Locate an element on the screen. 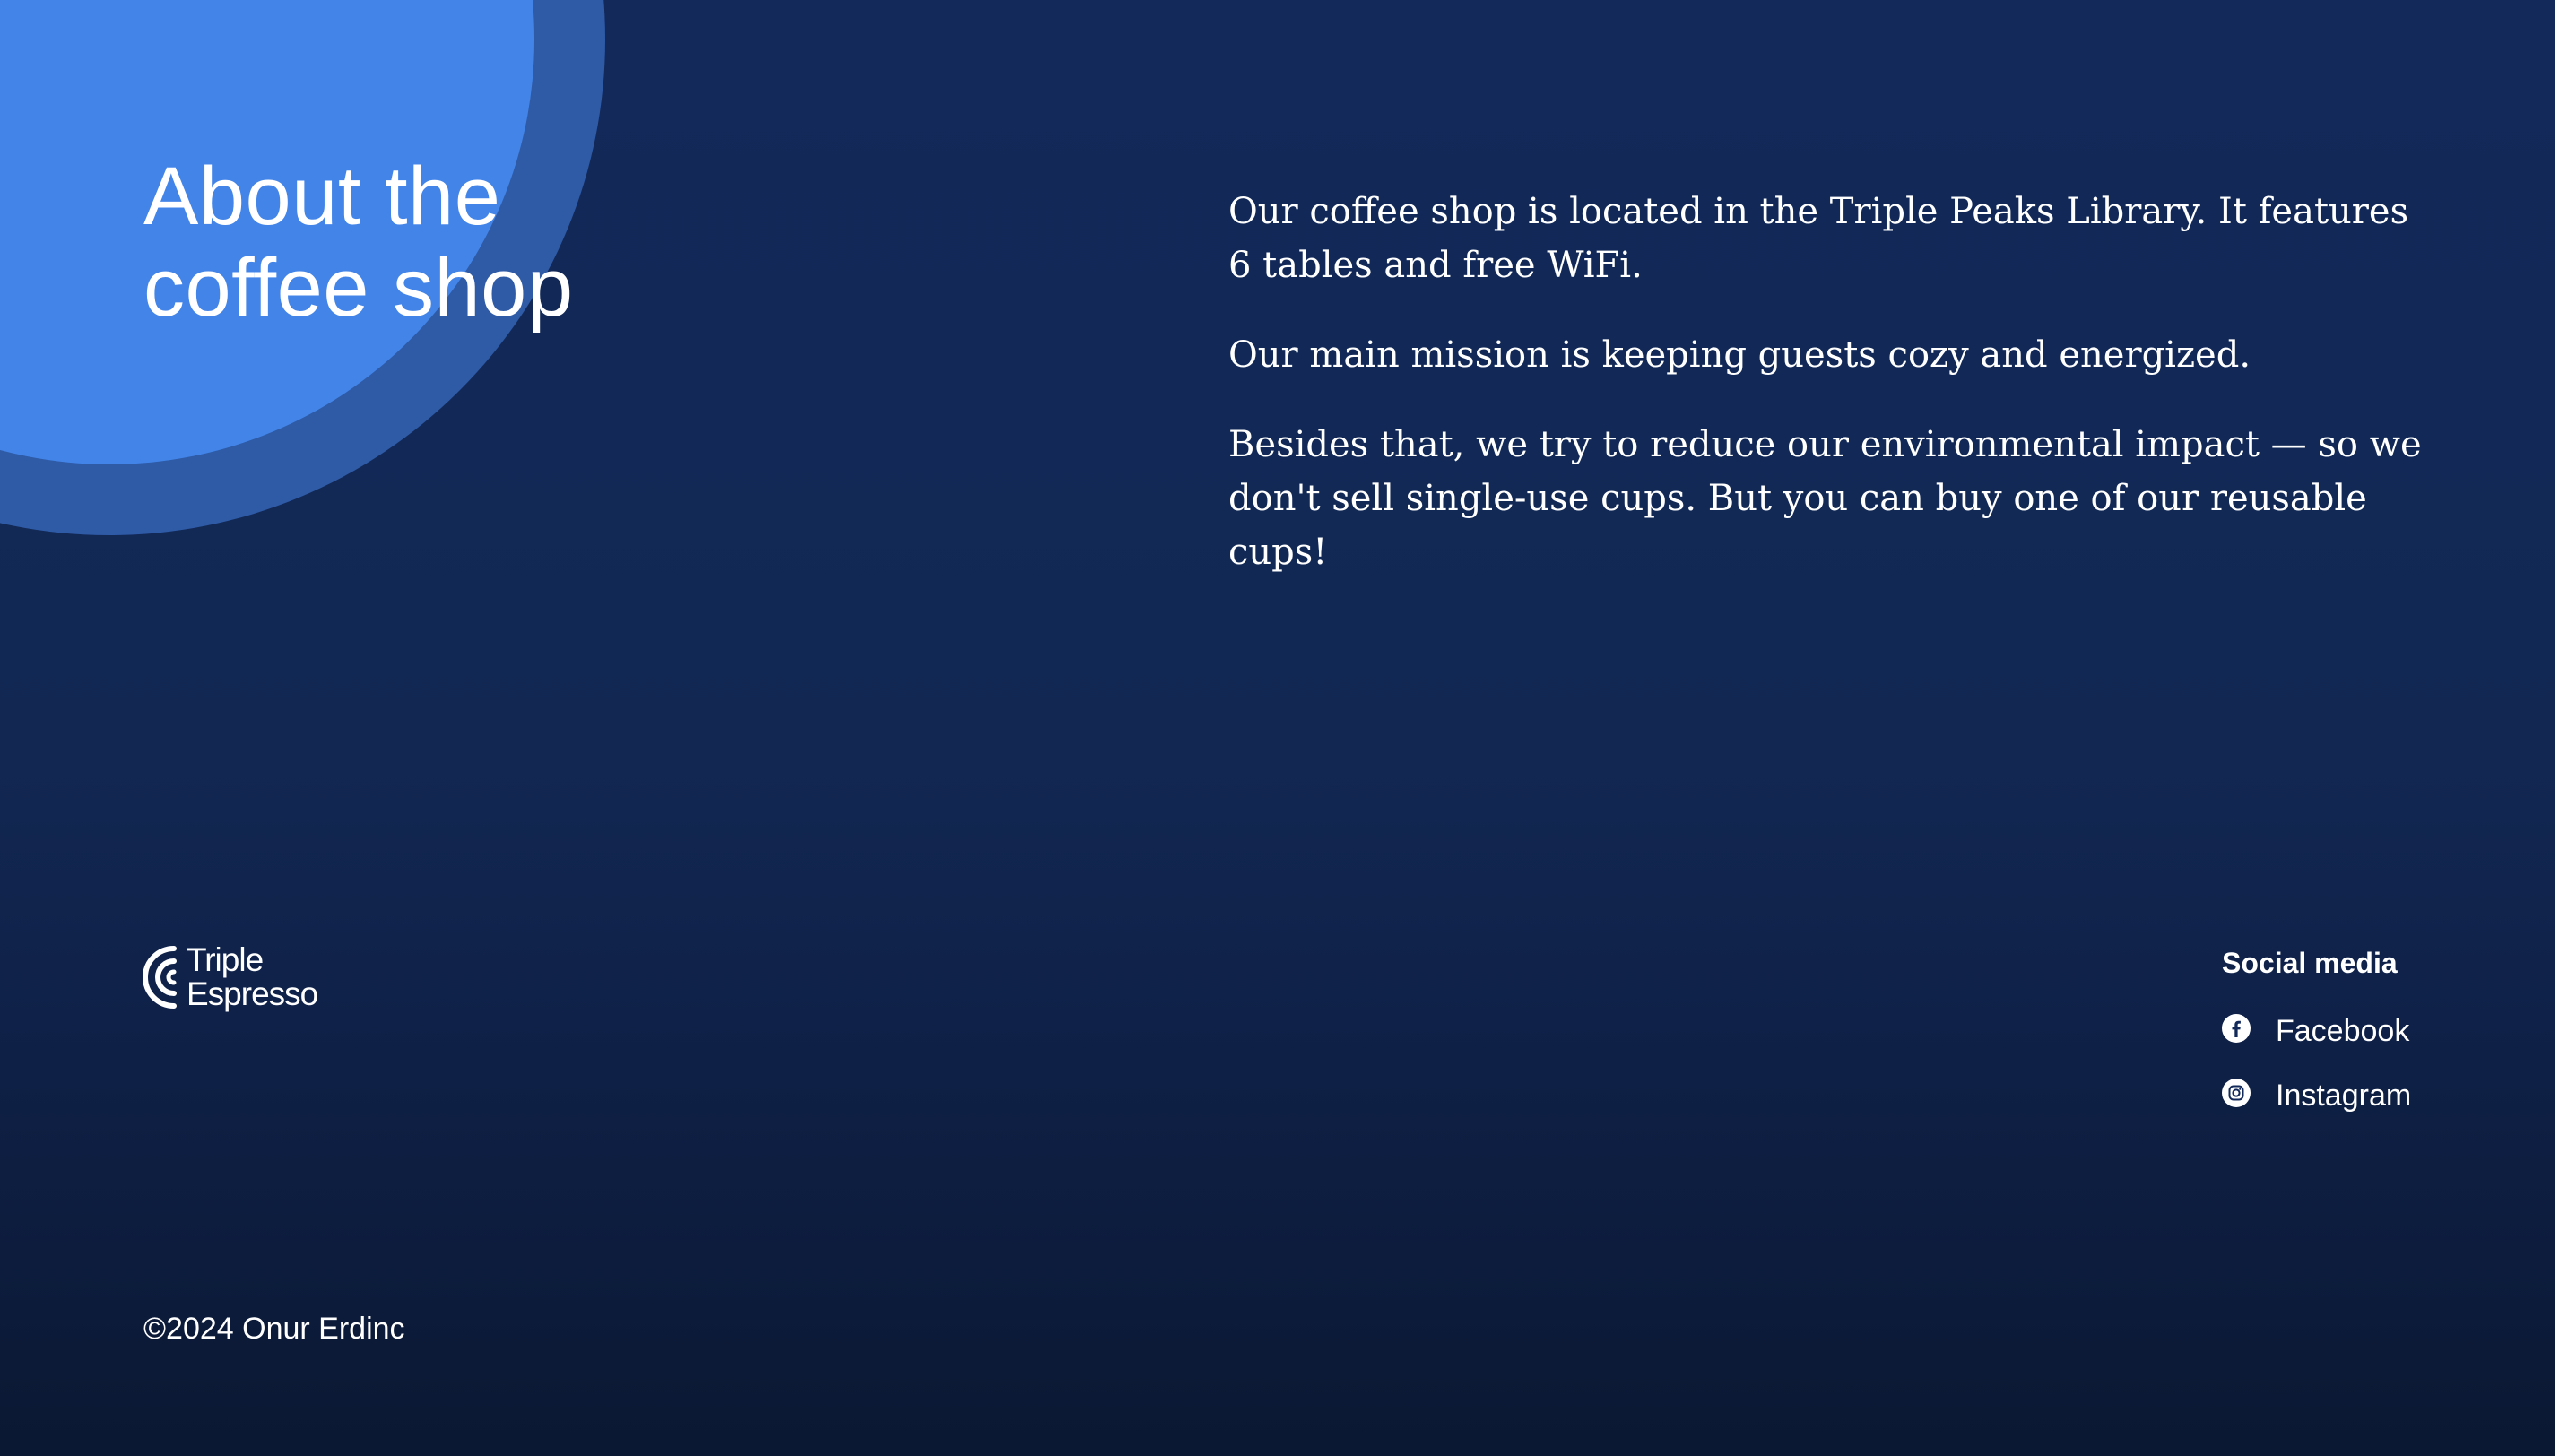 Image resolution: width=2559 pixels, height=1456 pixels. logo-text-line2: Espresso is located at coordinates (252, 994).